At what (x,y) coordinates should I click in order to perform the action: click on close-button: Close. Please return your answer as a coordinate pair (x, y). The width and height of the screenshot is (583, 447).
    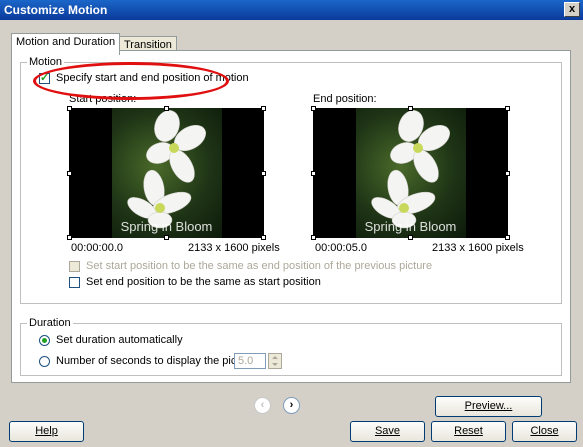
    Looking at the image, I should click on (544, 431).